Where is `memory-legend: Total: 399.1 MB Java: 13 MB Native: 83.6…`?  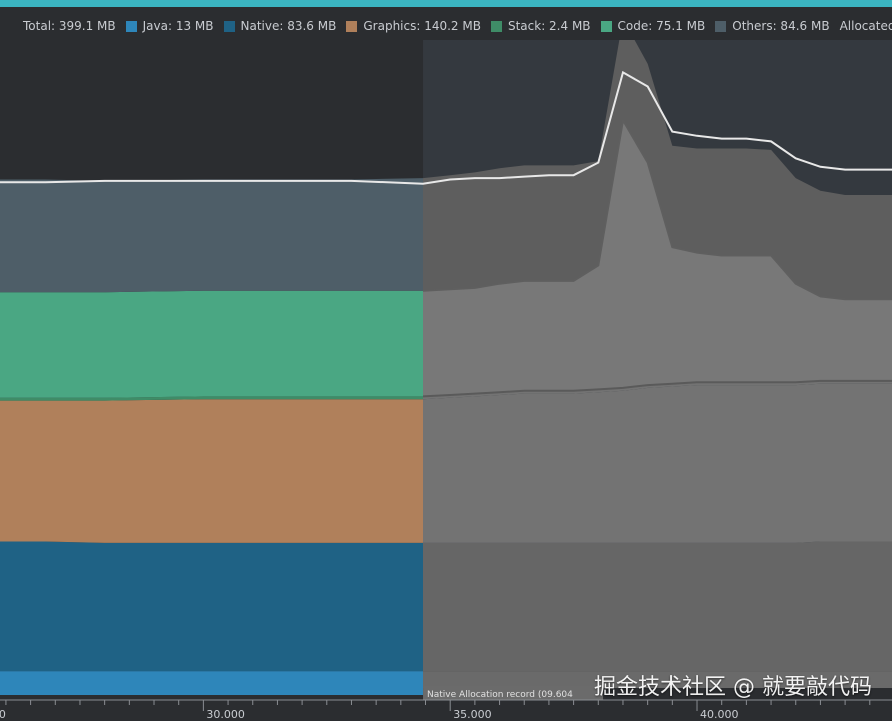
memory-legend: Total: 399.1 MB Java: 13 MB Native: 83.6… is located at coordinates (446, 26).